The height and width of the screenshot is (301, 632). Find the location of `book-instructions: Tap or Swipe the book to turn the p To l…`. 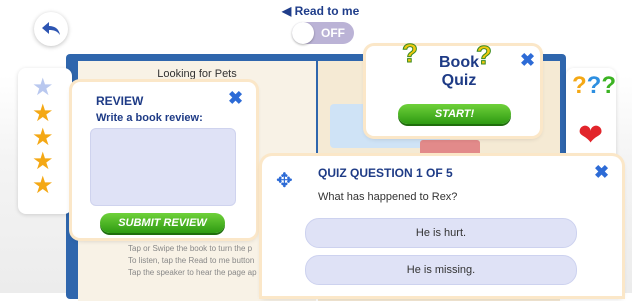

book-instructions: Tap or Swipe the book to turn the p To l… is located at coordinates (192, 260).